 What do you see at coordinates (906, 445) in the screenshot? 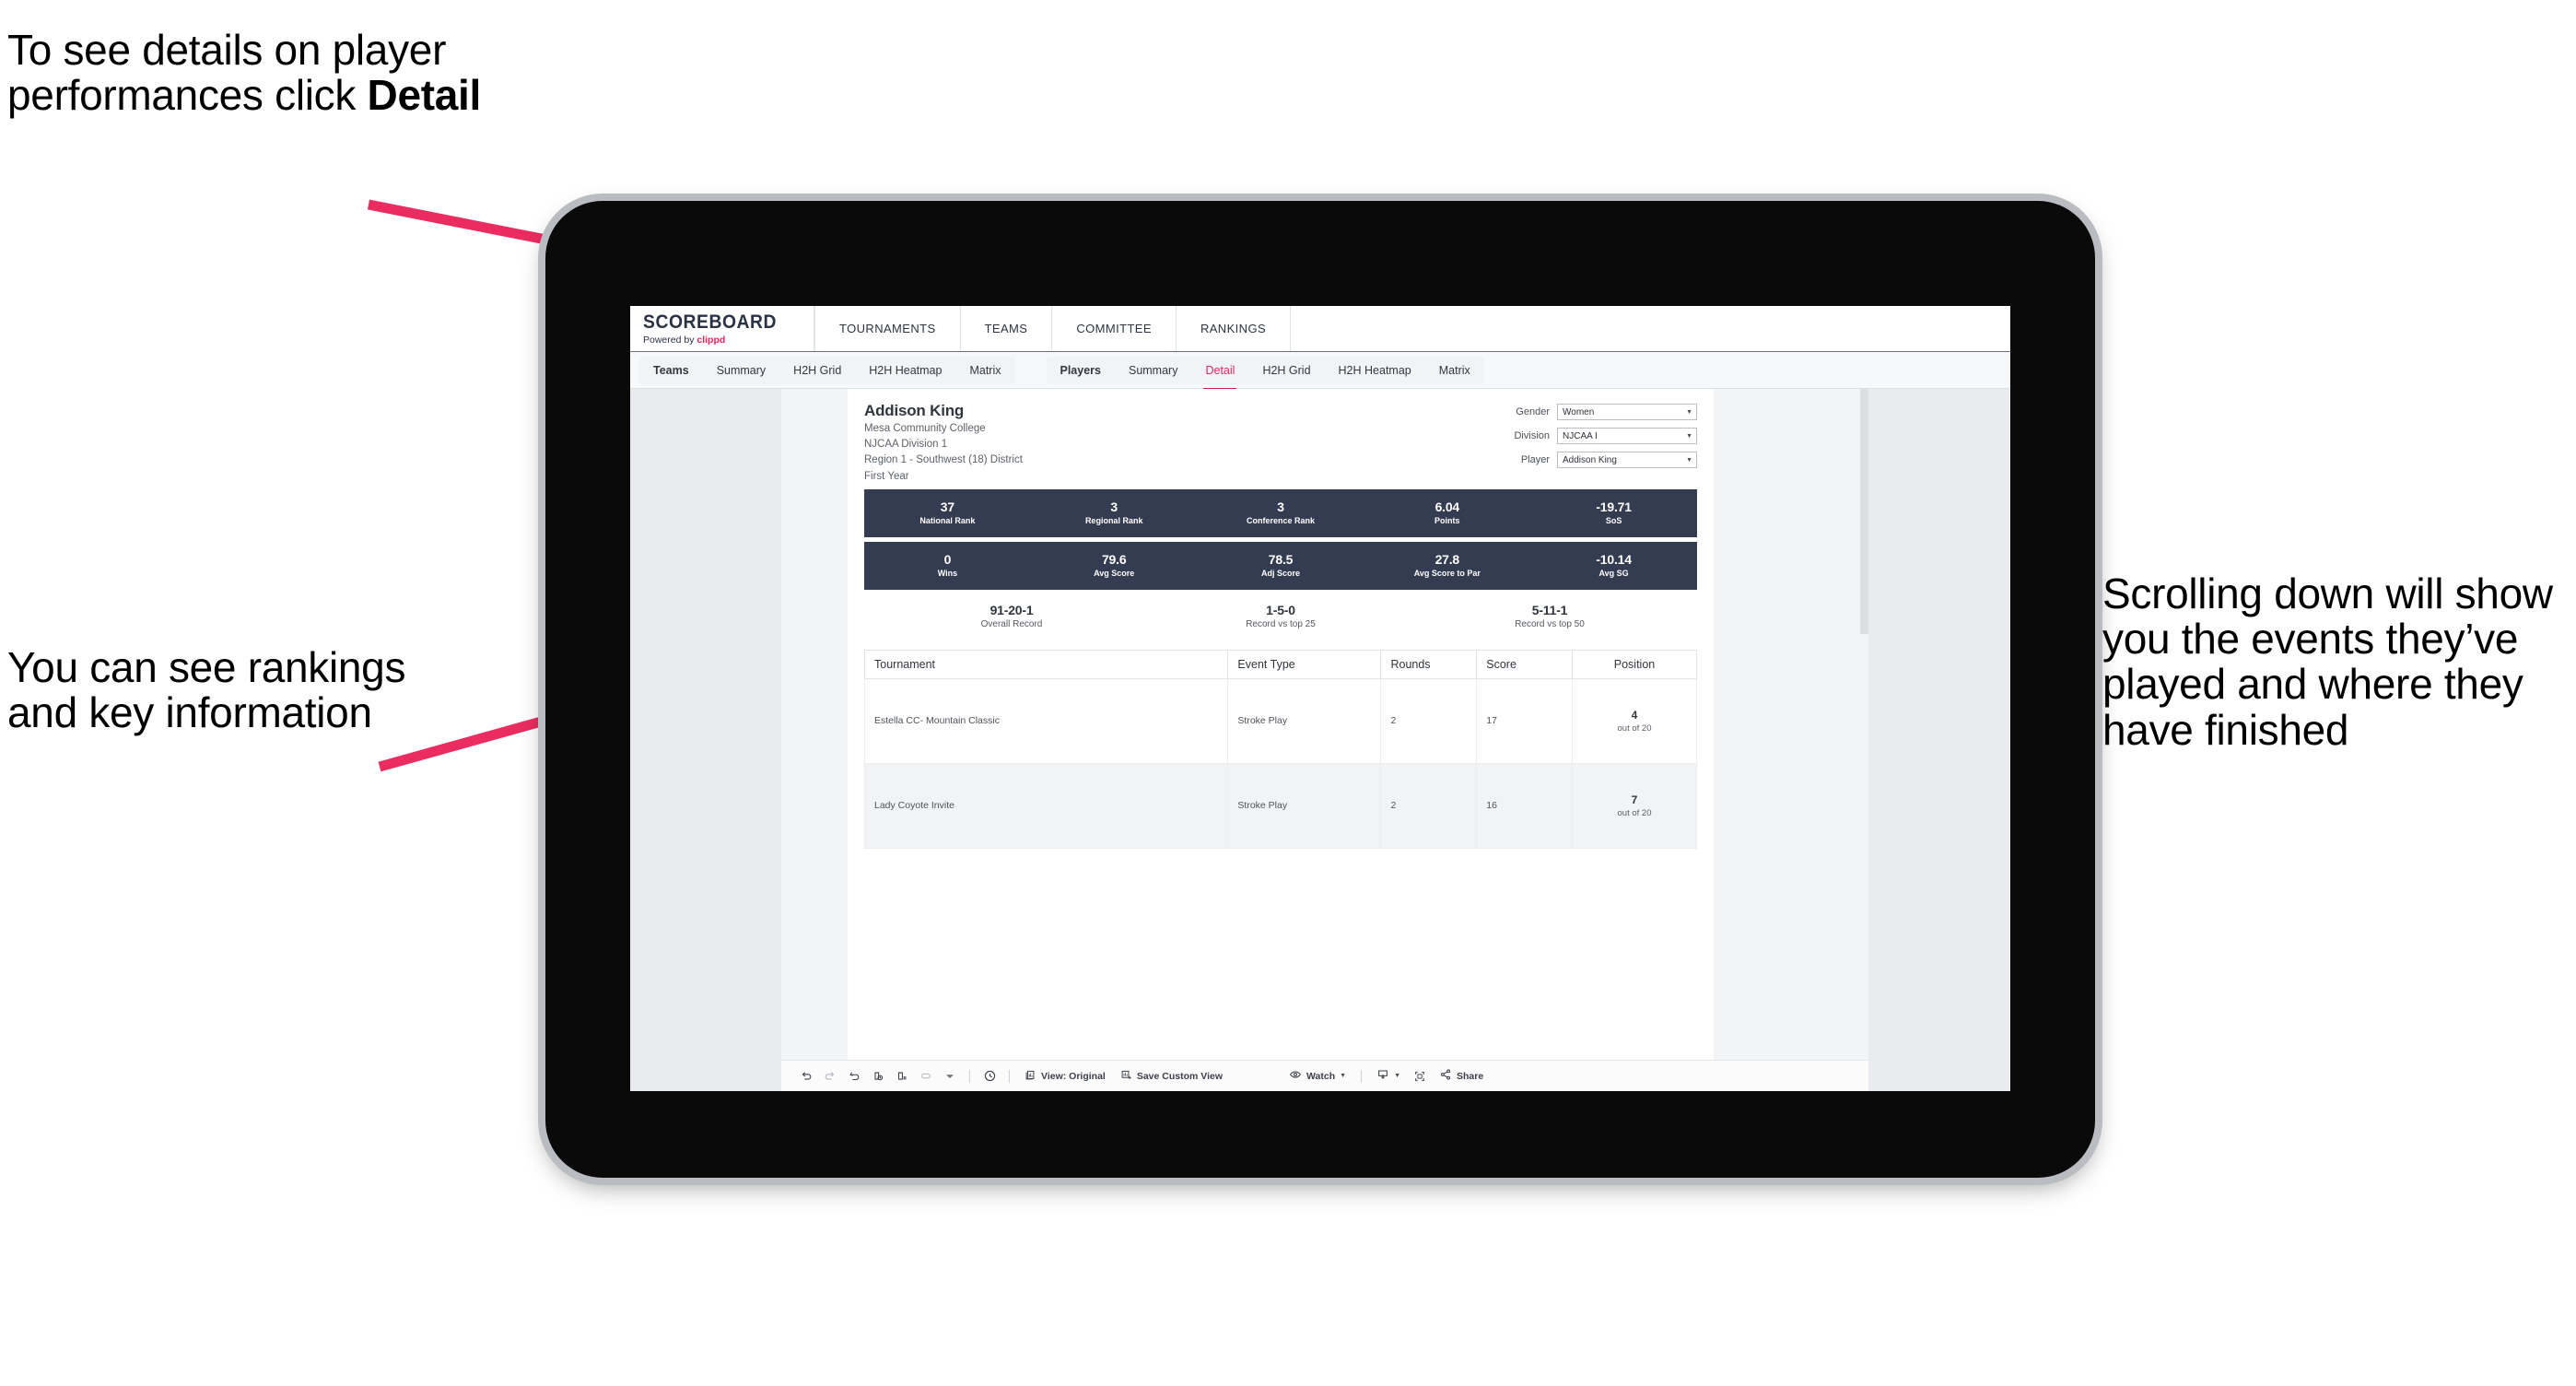
I see `player-division: NJCAA Division 1` at bounding box center [906, 445].